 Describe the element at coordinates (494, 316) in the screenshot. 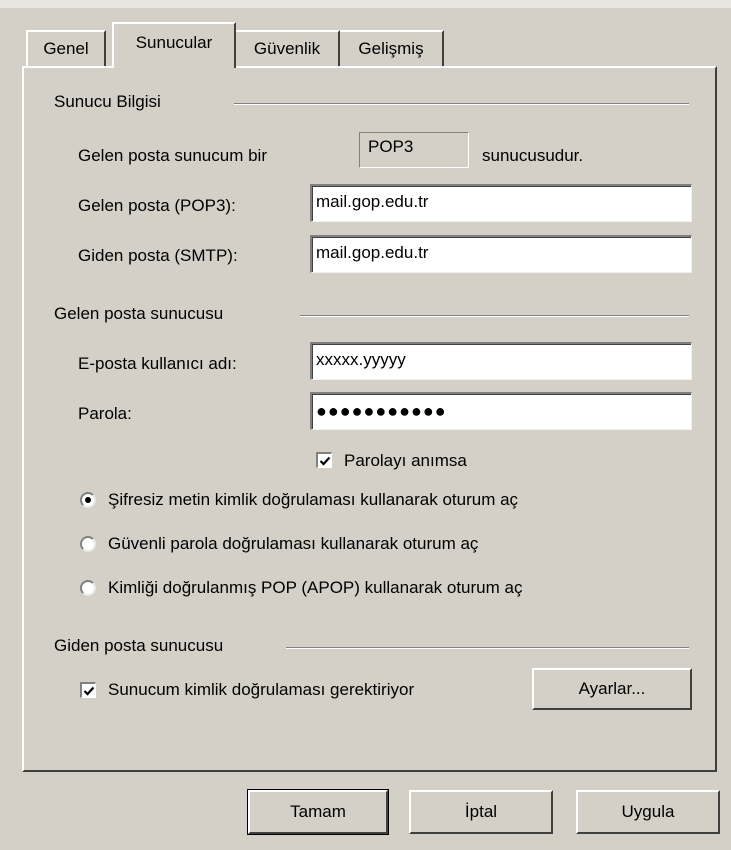

I see `incoming-server-divider` at that location.